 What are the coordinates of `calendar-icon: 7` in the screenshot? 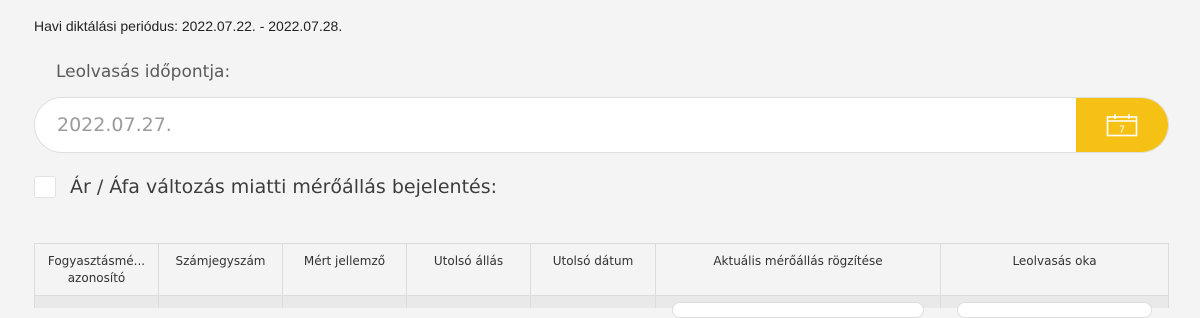 It's located at (1122, 125).